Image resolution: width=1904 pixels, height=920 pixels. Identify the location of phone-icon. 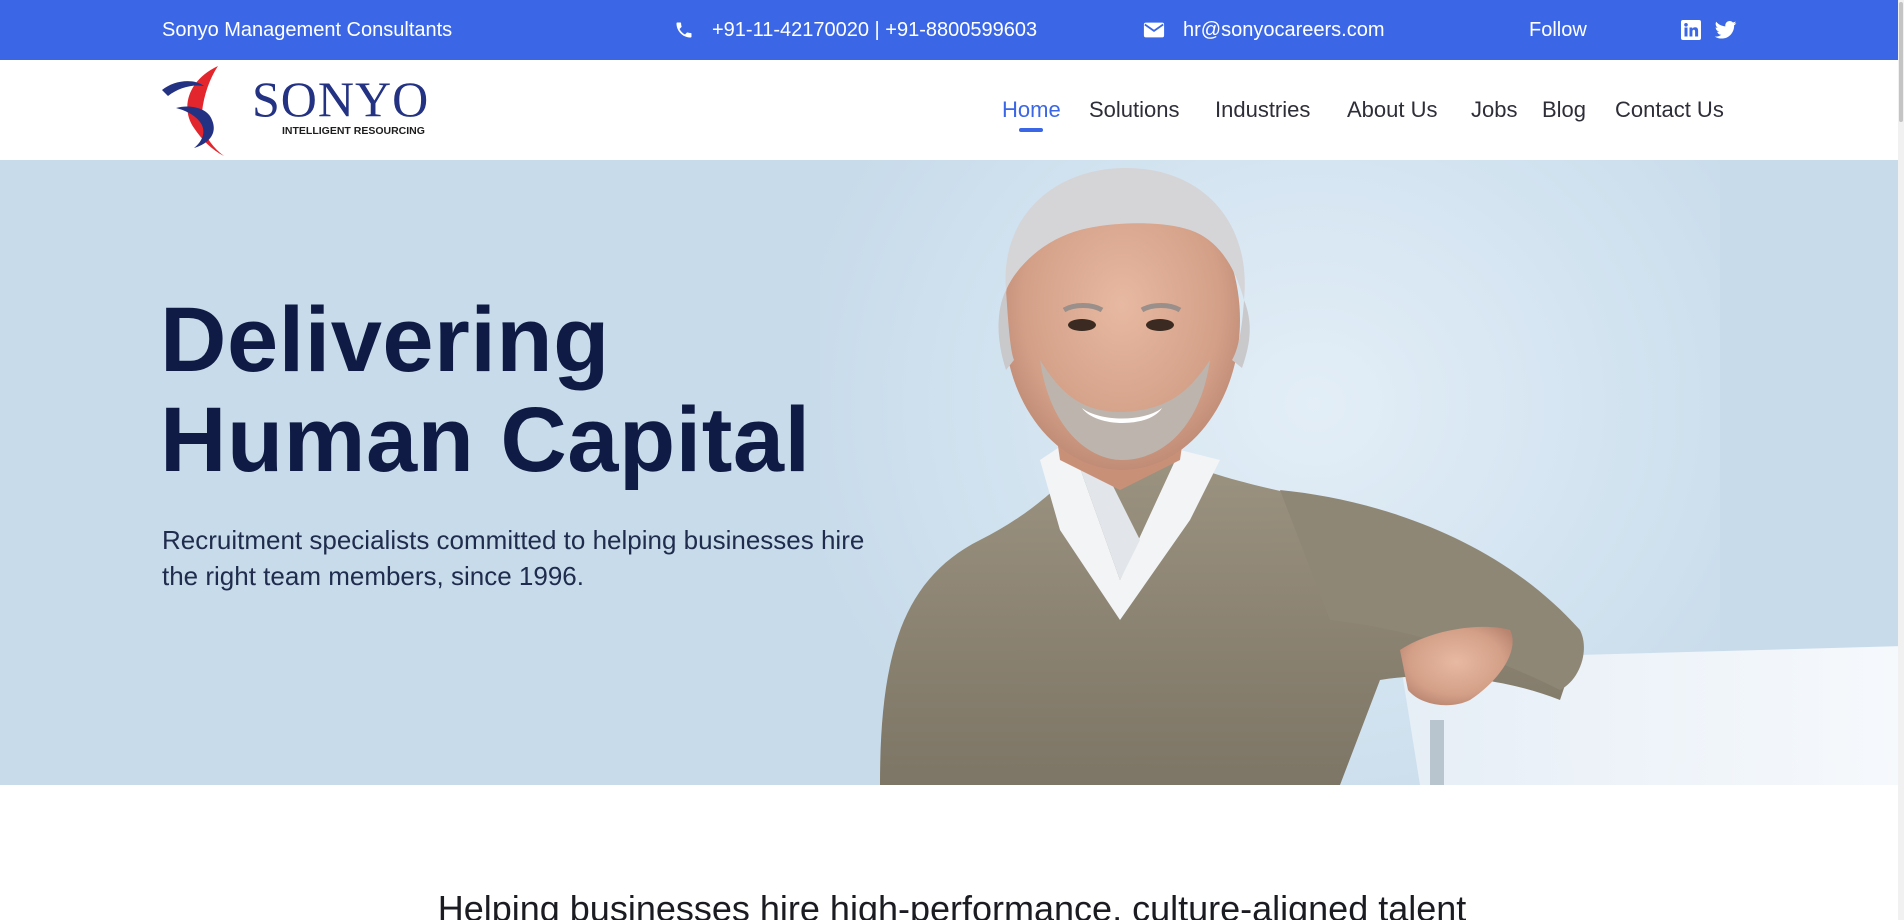
(684, 30).